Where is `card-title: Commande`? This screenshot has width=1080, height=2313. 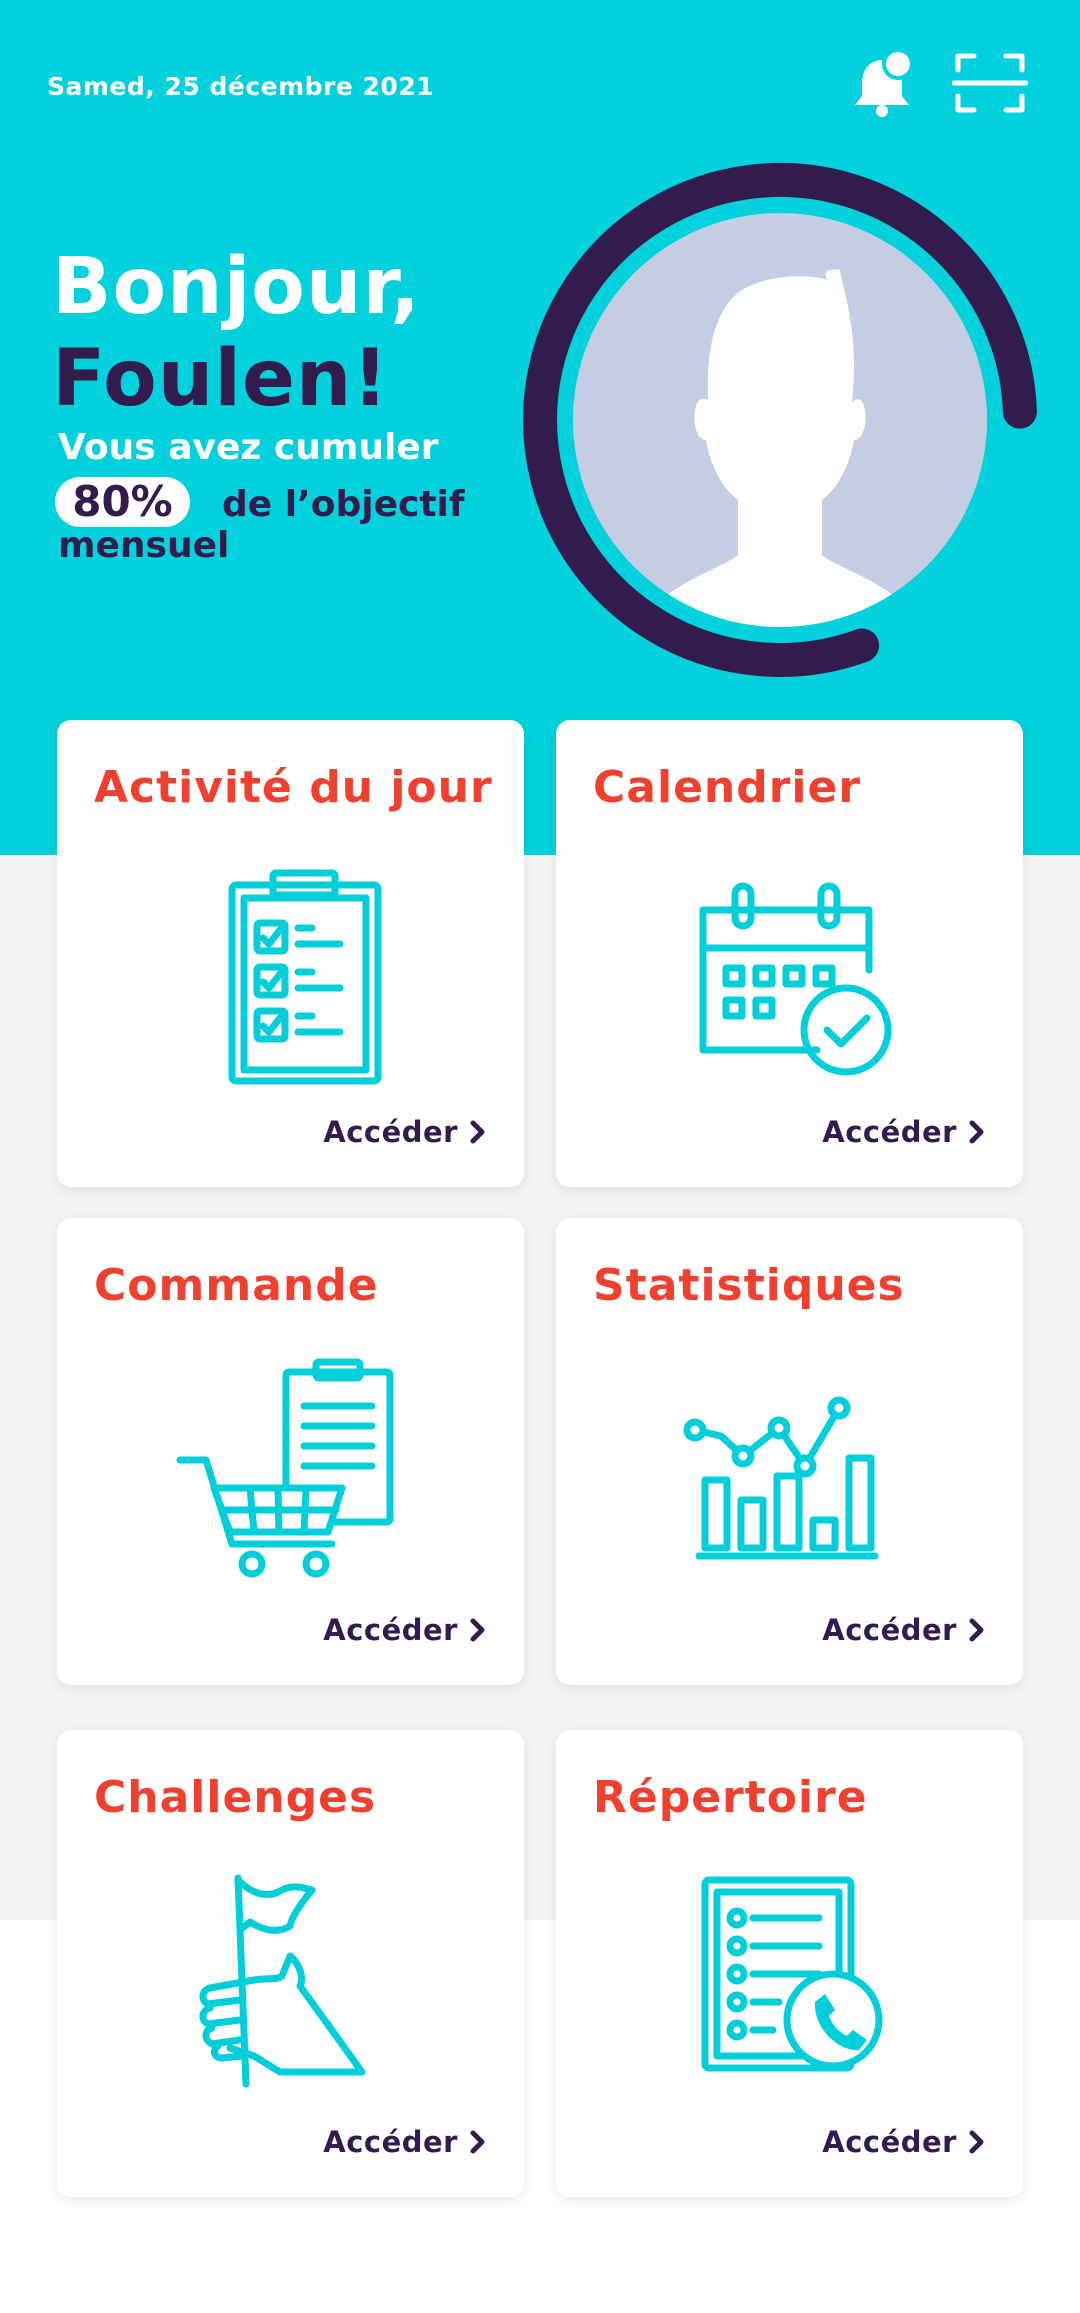 card-title: Commande is located at coordinates (236, 1285).